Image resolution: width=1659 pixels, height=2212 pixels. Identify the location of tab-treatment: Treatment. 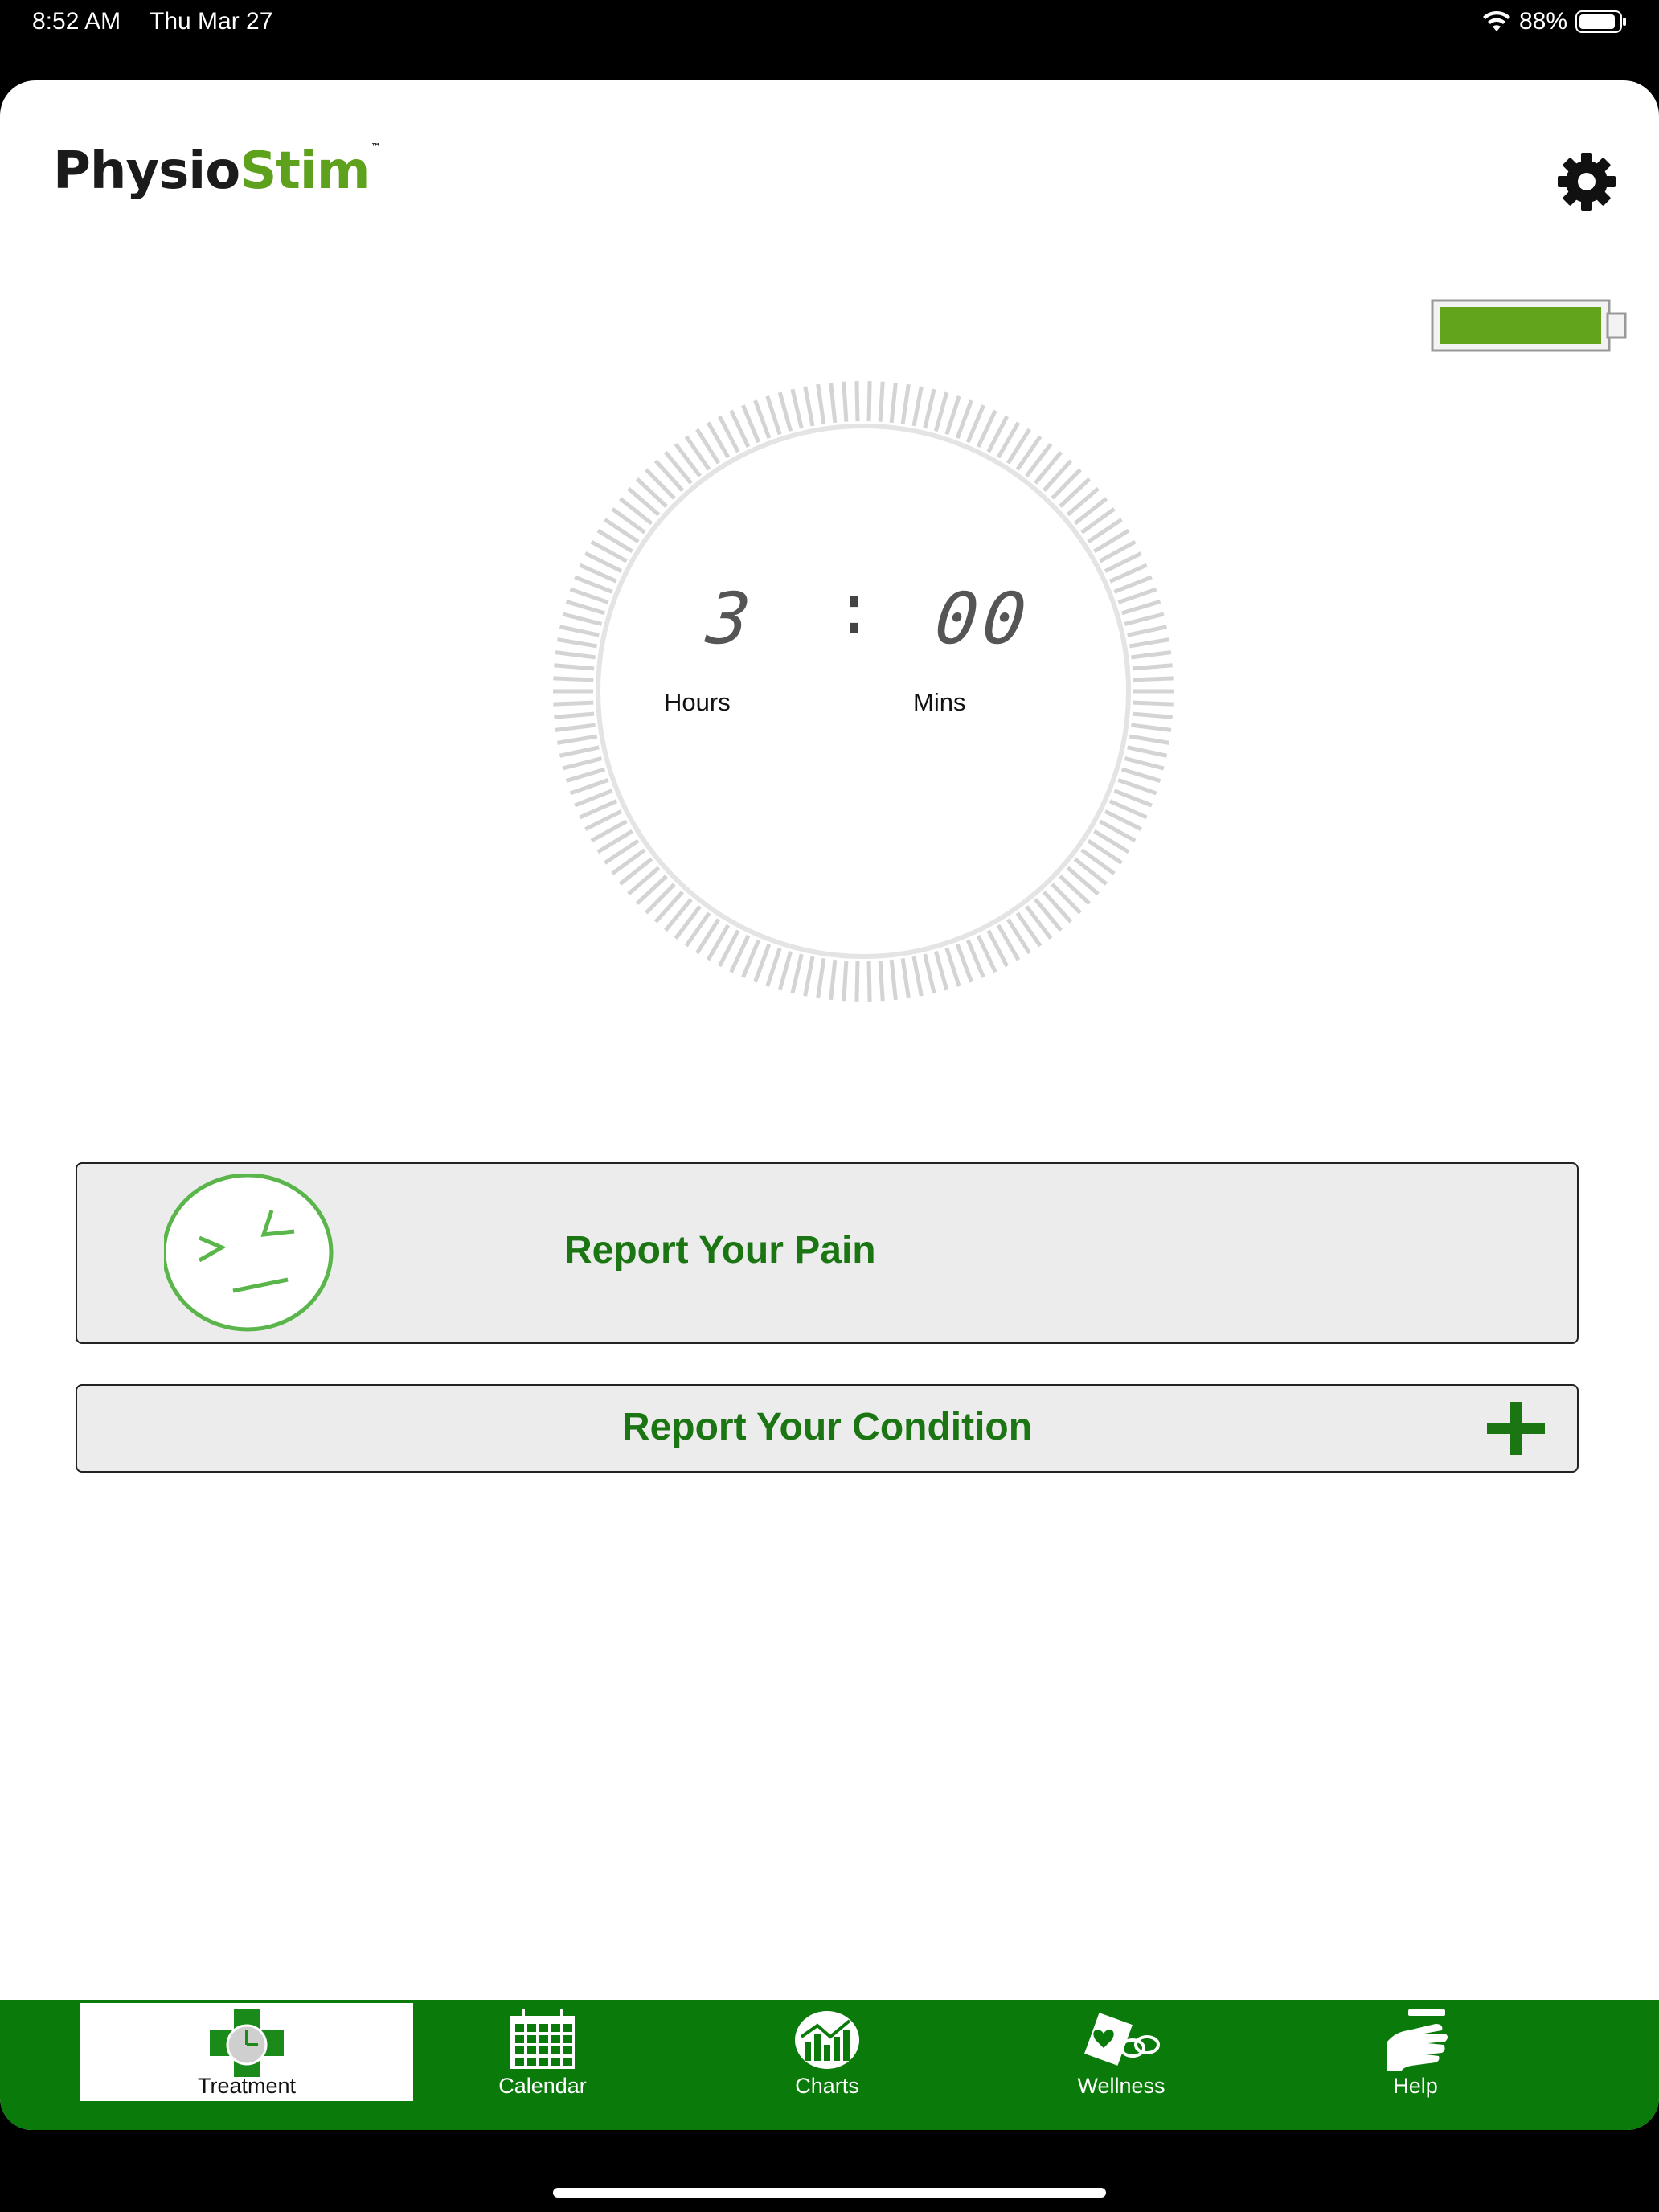
(246, 2052).